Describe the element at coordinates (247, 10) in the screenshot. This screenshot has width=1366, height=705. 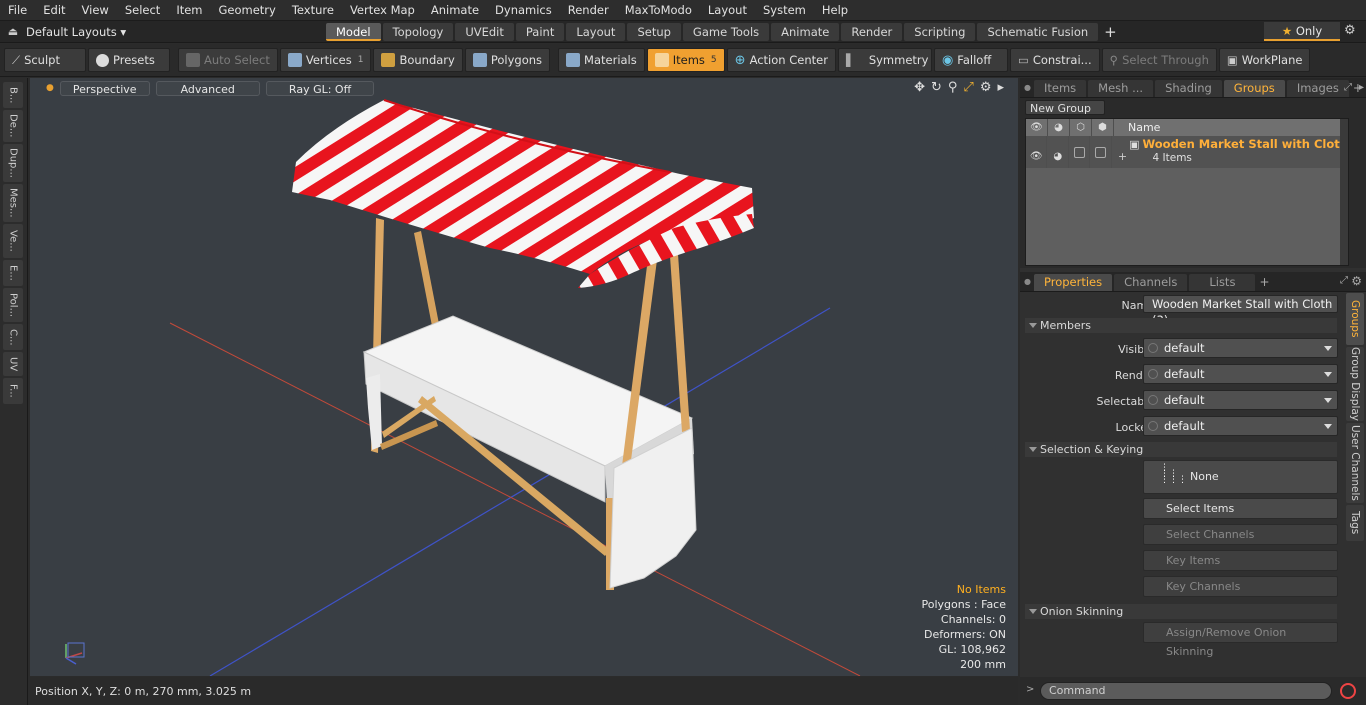
I see `menu-geometry: Geometry` at that location.